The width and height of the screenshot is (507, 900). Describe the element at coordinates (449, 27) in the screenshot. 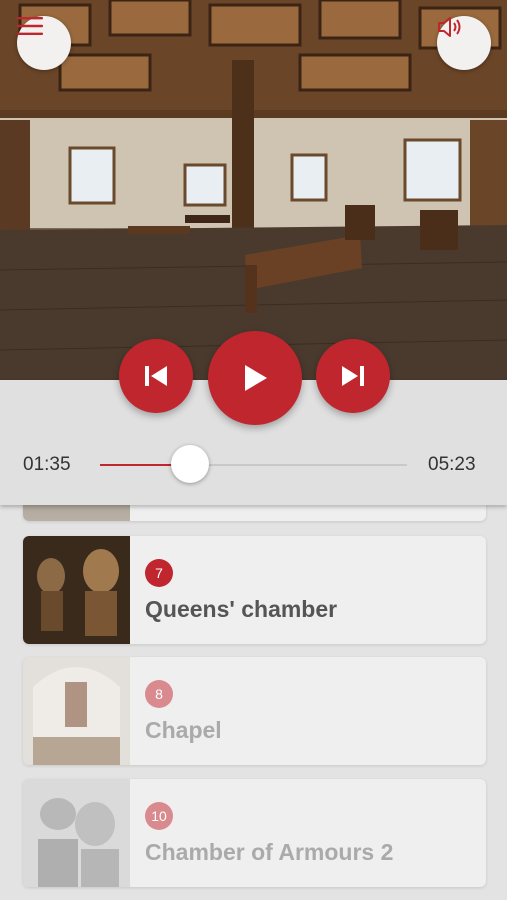

I see `speaker-icon` at that location.